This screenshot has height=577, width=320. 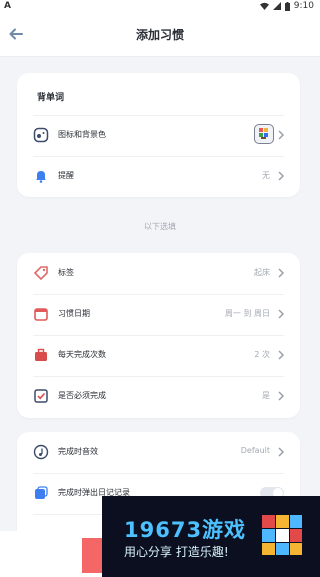 What do you see at coordinates (264, 134) in the screenshot?
I see `color-swatch-icon` at bounding box center [264, 134].